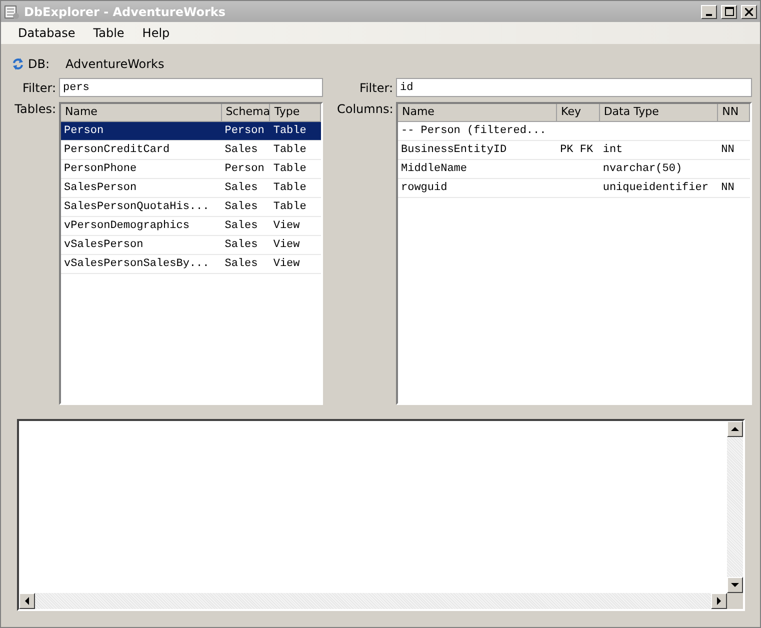 The width and height of the screenshot is (761, 628). I want to click on columns-label: Columns:, so click(365, 110).